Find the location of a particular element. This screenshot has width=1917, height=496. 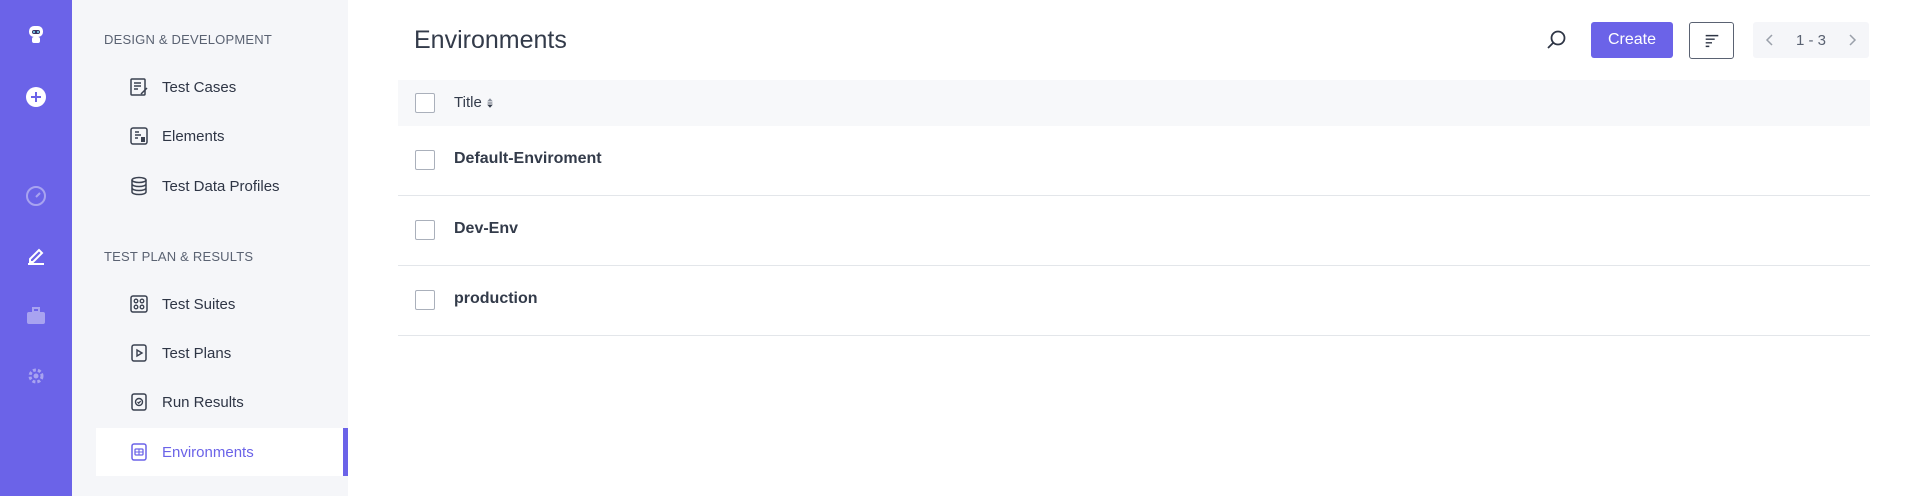

pagination: 1 - 3 is located at coordinates (1811, 40).